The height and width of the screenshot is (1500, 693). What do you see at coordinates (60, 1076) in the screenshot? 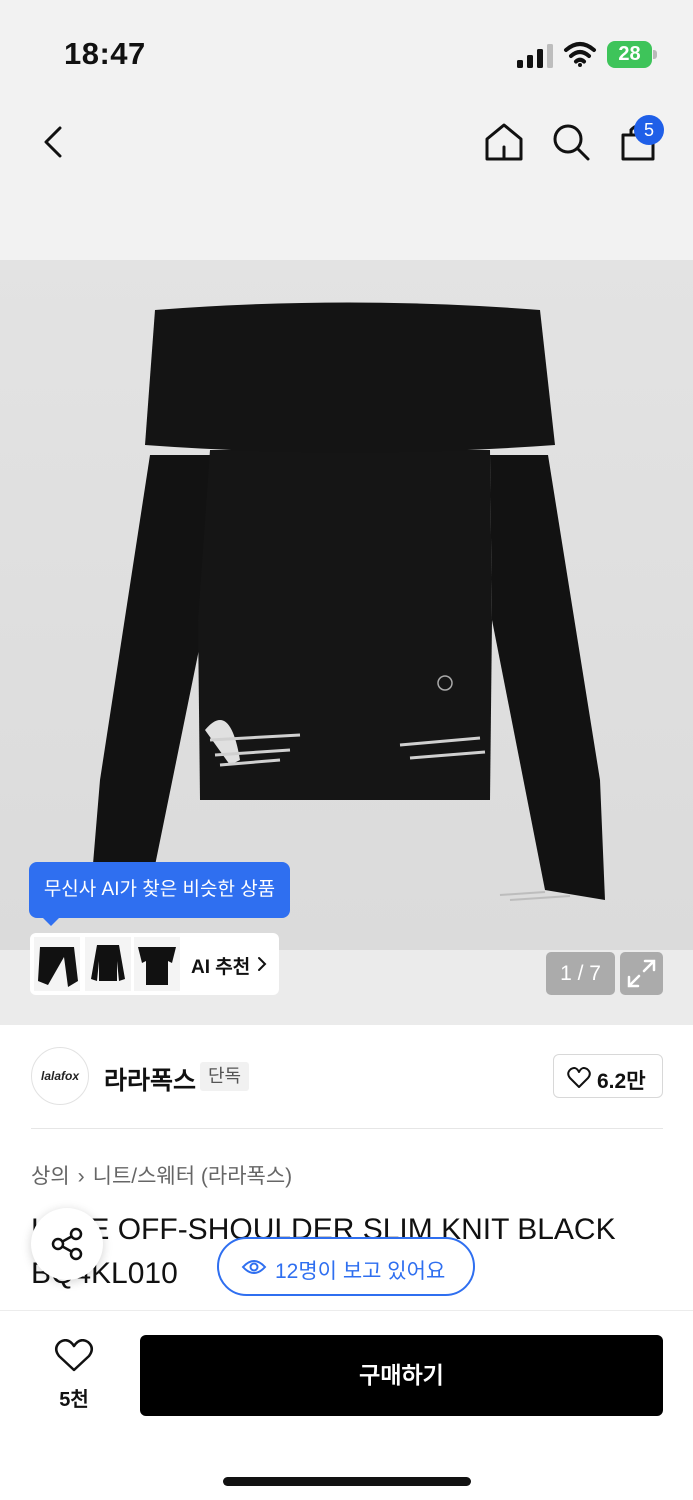
I see `brand-logo: lalafox` at bounding box center [60, 1076].